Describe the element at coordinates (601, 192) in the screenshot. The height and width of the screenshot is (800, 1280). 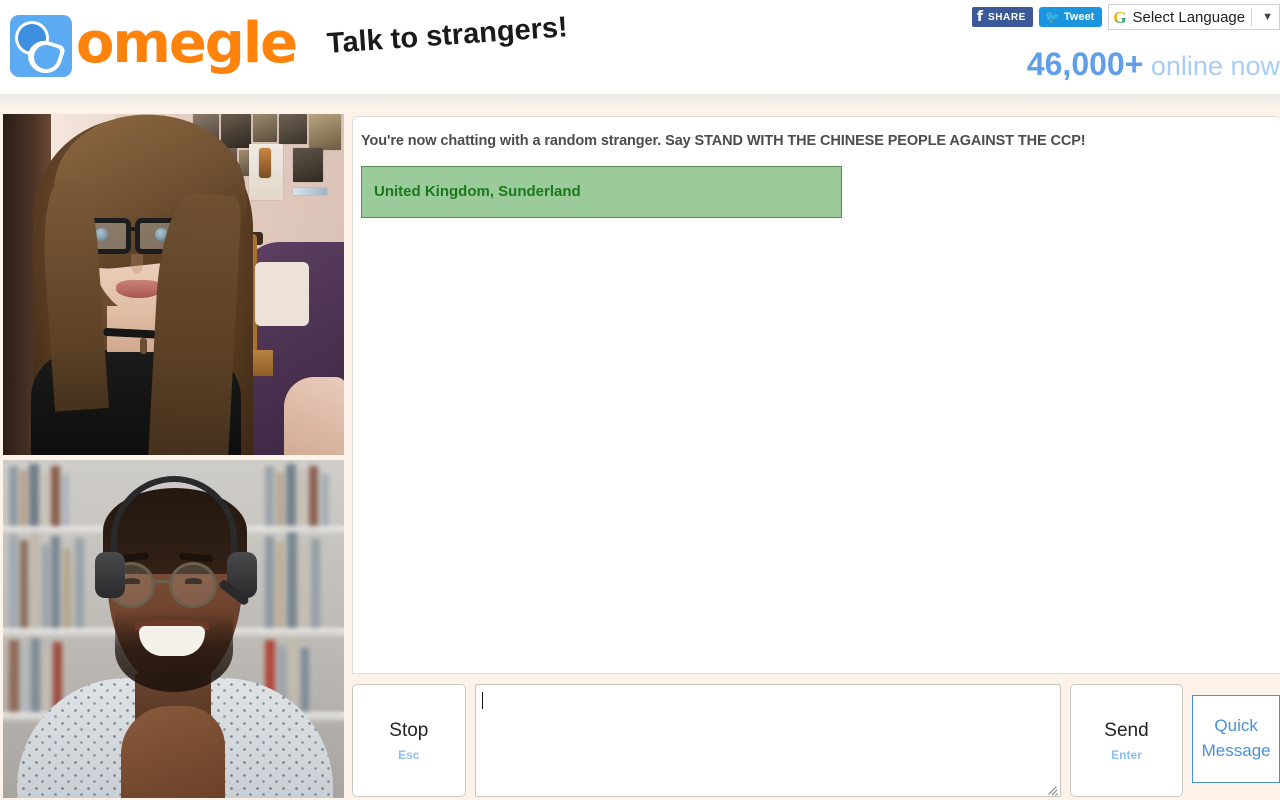
I see `stranger-location-banner: United Kingdom, Sunderland` at that location.